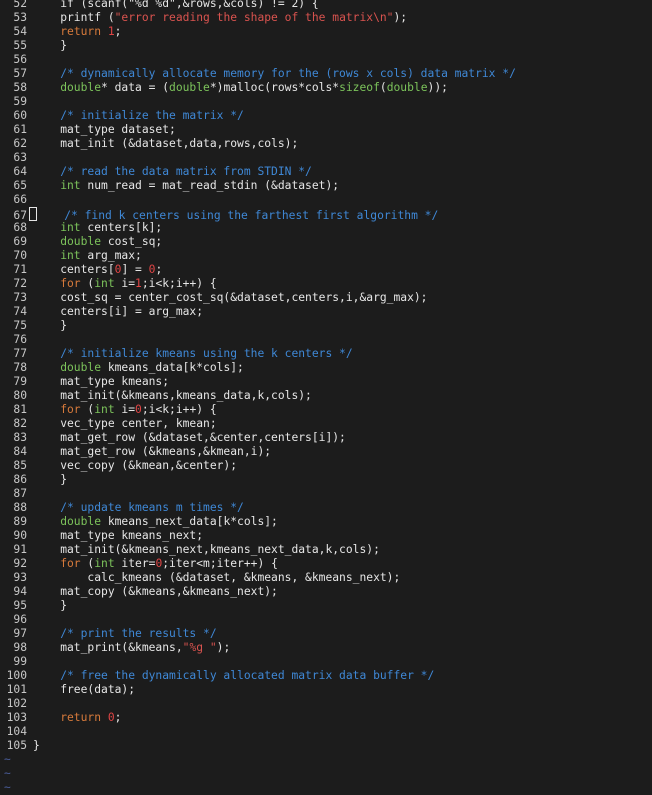 Image resolution: width=652 pixels, height=795 pixels. What do you see at coordinates (162, 144) in the screenshot?
I see `code-text: mat_init (&dataset,data,rows,cols);` at bounding box center [162, 144].